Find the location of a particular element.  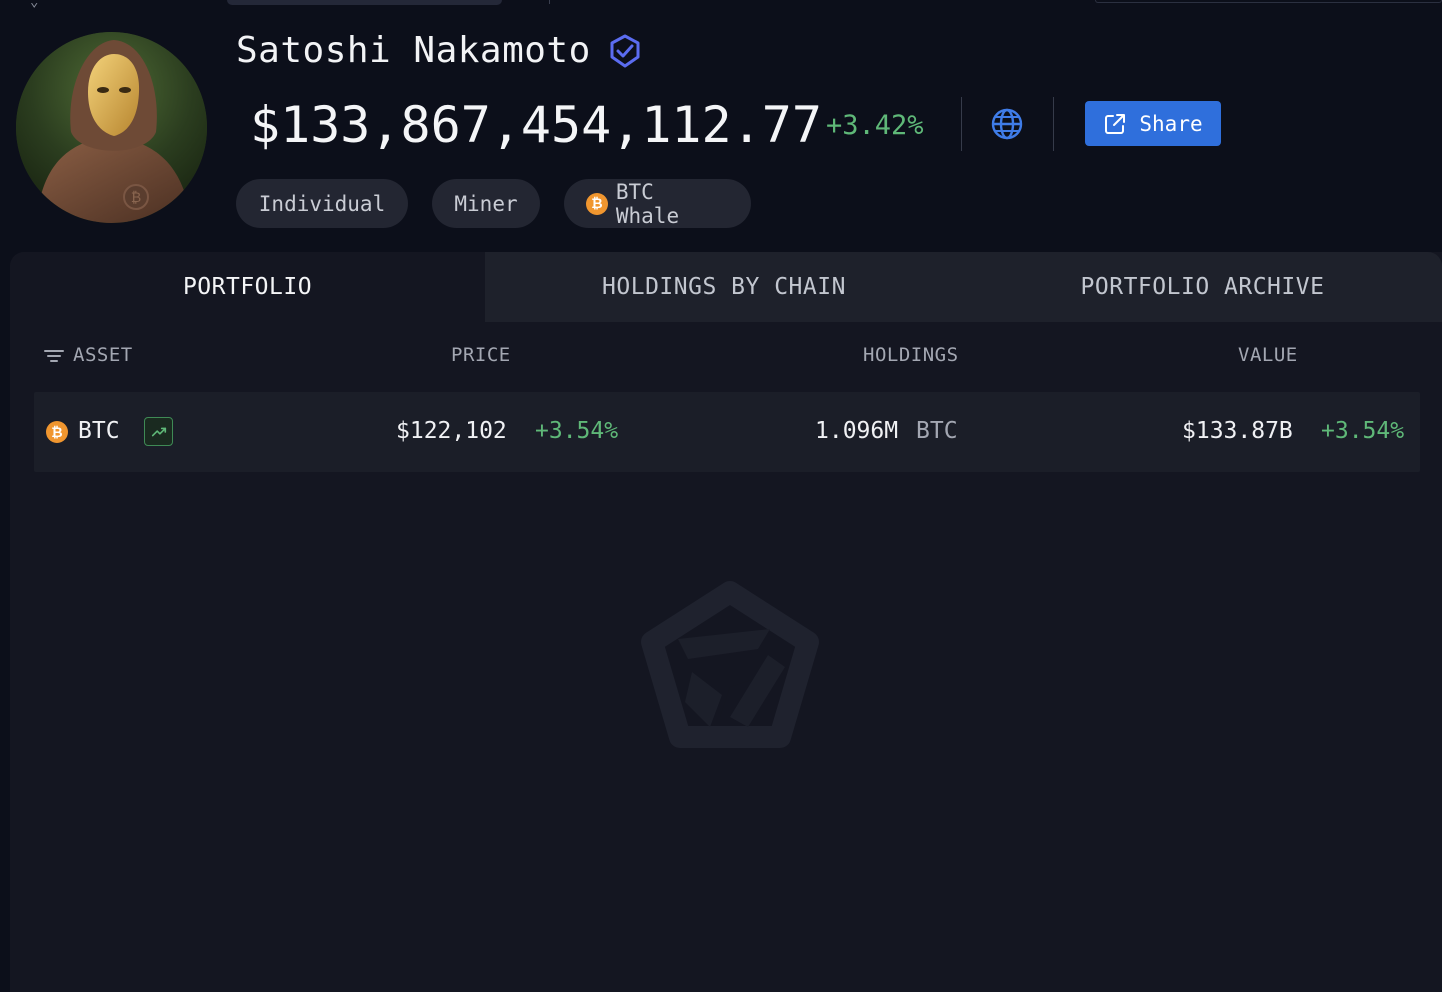

total-balance: $133,867,454,112.77 is located at coordinates (536, 125).